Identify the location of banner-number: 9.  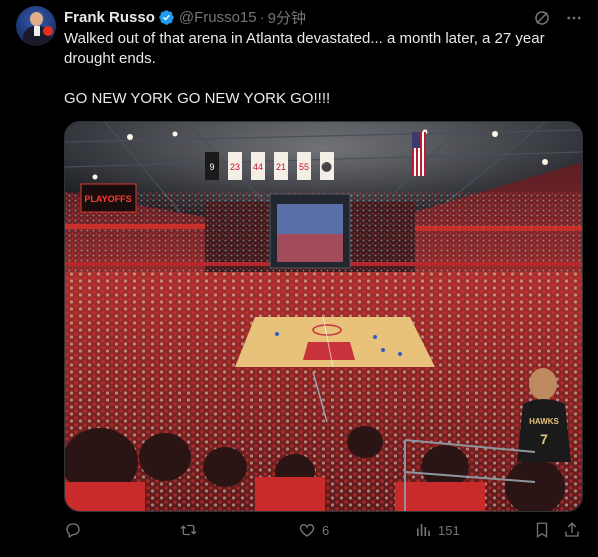
(211, 167).